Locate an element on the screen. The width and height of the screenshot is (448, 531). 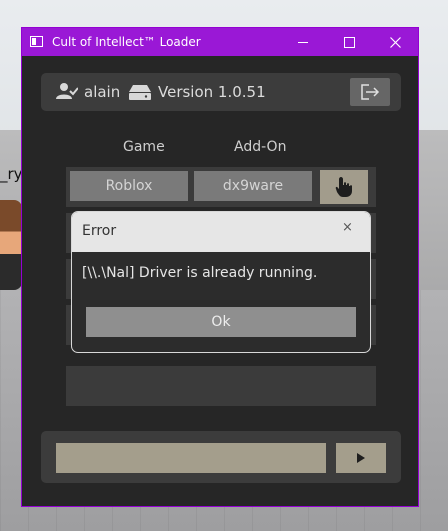
dialog-title-bar: Error × is located at coordinates (221, 232).